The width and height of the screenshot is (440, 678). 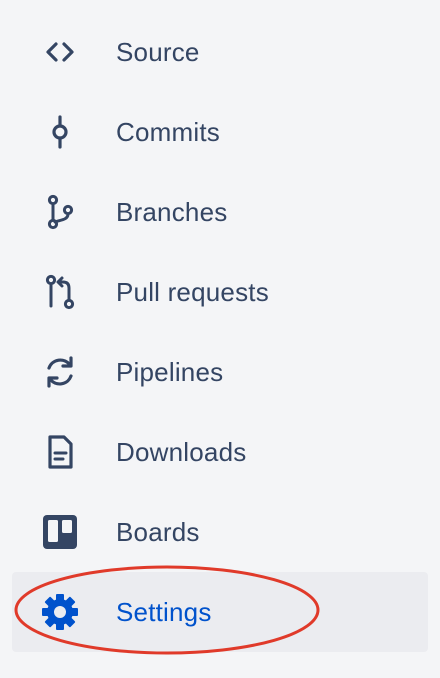 I want to click on code-icon, so click(x=60, y=52).